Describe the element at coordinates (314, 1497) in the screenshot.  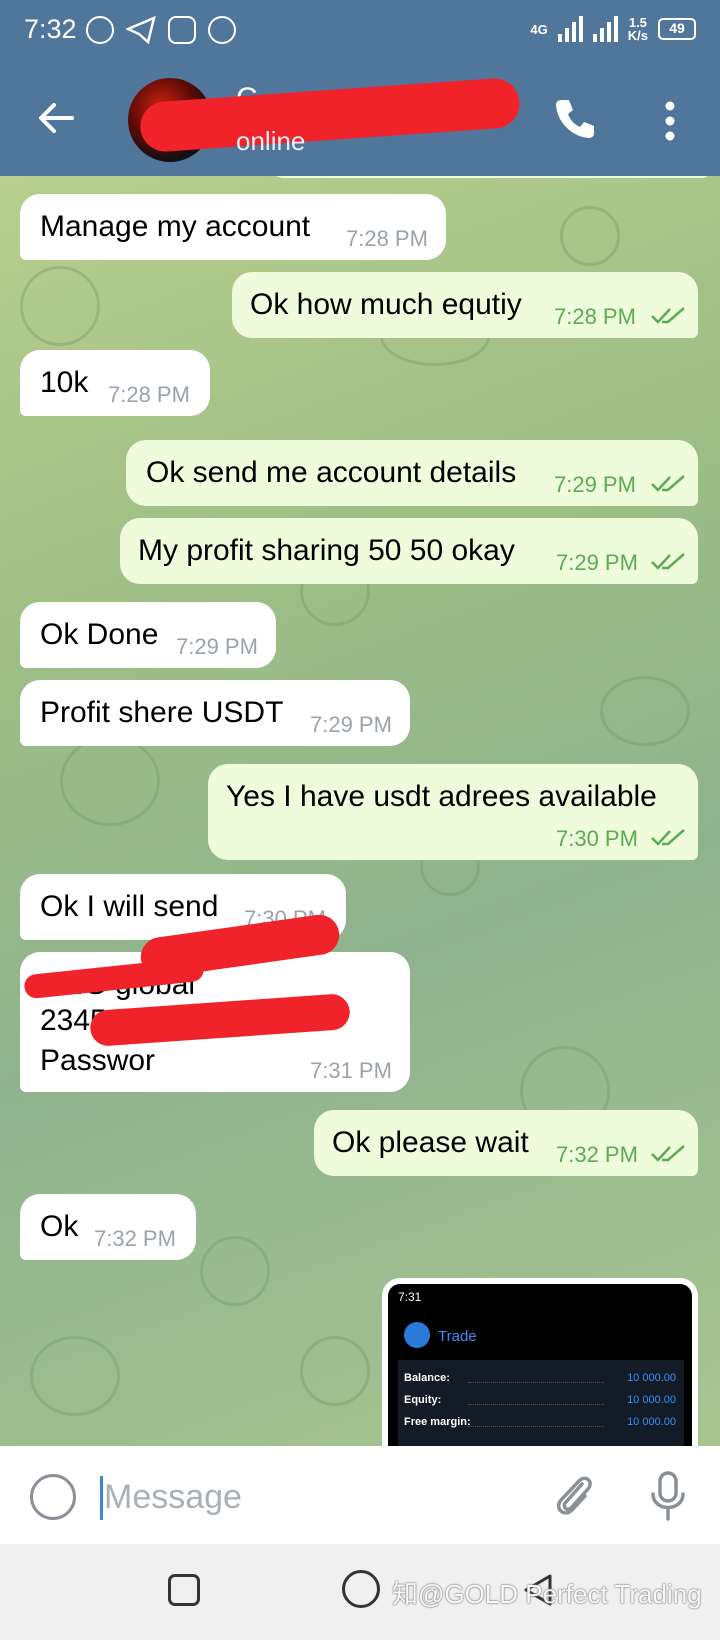
I see `message-input` at that location.